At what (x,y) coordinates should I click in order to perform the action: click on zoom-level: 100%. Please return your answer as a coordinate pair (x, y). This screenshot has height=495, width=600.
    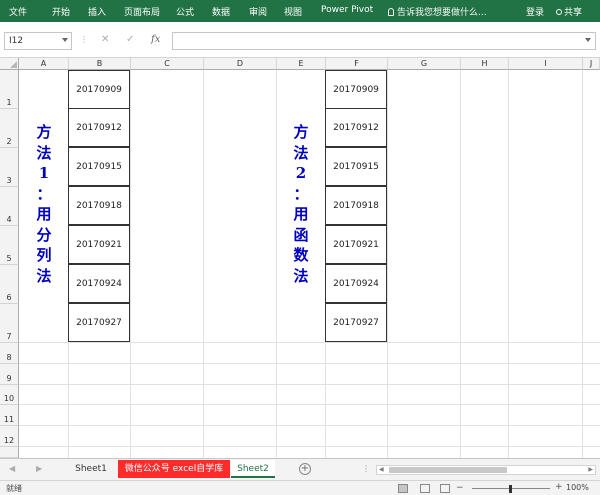
    Looking at the image, I should click on (577, 487).